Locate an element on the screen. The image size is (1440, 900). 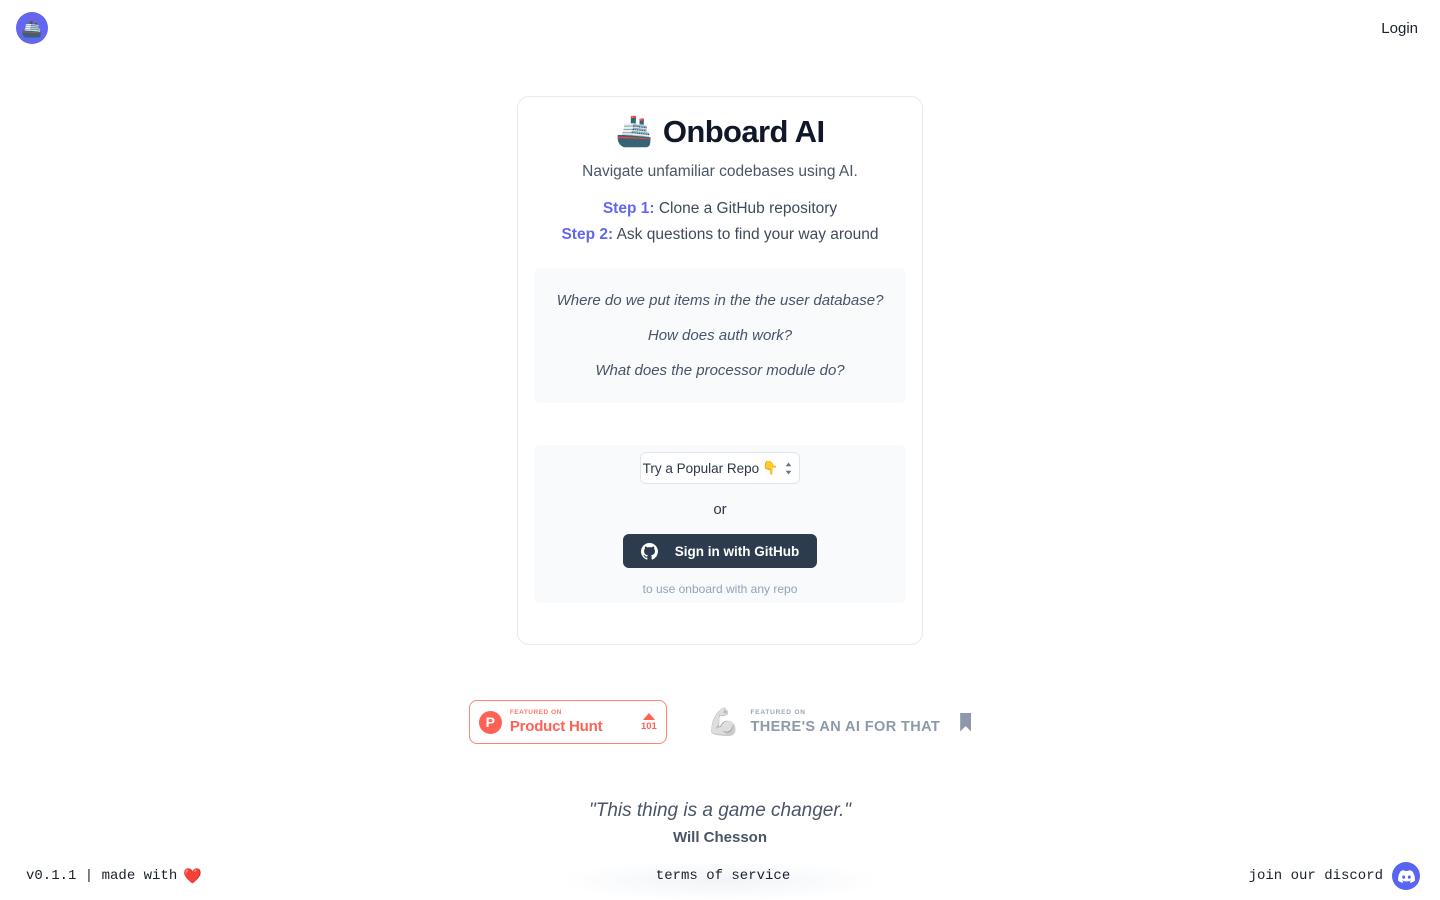
github-icon is located at coordinates (649, 551).